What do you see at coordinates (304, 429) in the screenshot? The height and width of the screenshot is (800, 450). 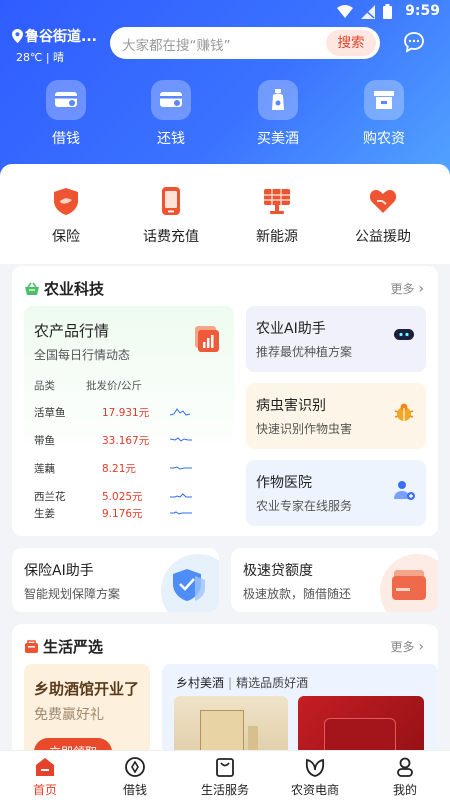 I see `pest-identify-subtitle: 快速识别作物虫害` at bounding box center [304, 429].